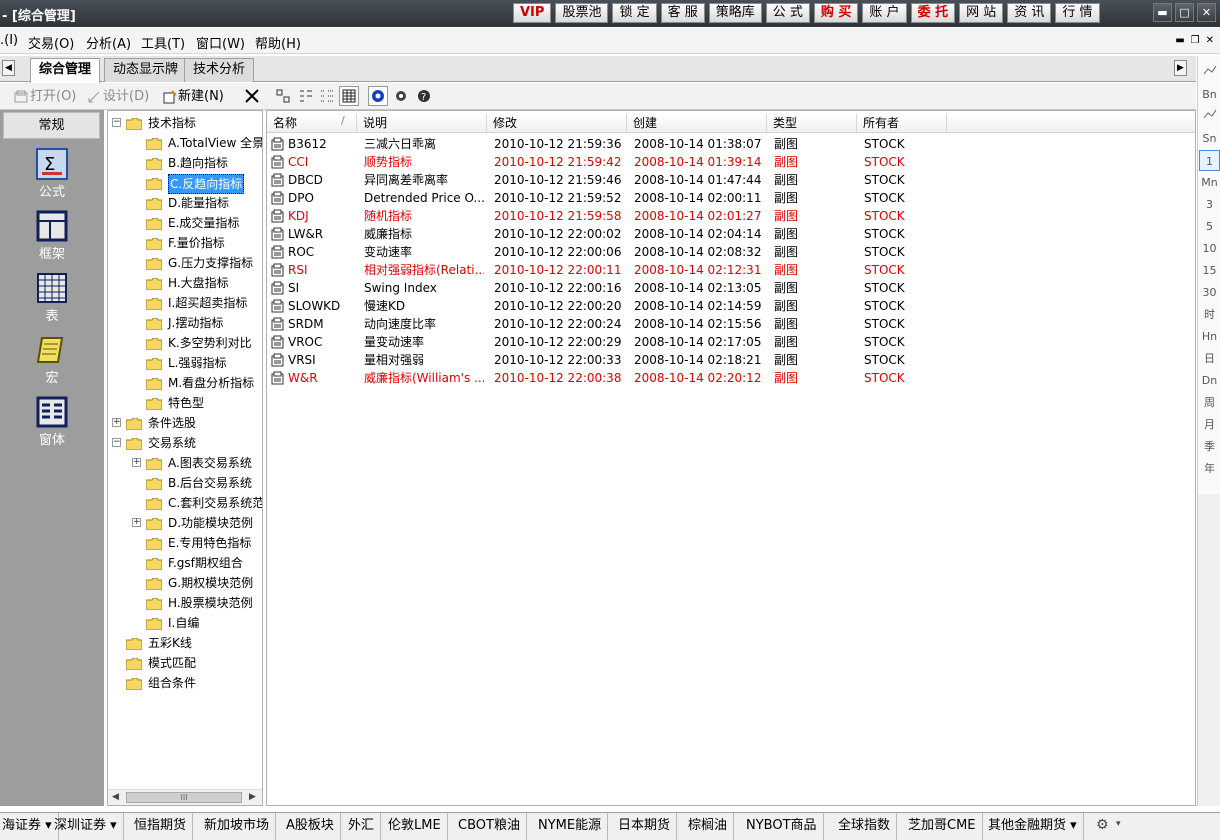 The width and height of the screenshot is (1220, 840). I want to click on gear-settings-icon: ⚙, so click(1102, 825).